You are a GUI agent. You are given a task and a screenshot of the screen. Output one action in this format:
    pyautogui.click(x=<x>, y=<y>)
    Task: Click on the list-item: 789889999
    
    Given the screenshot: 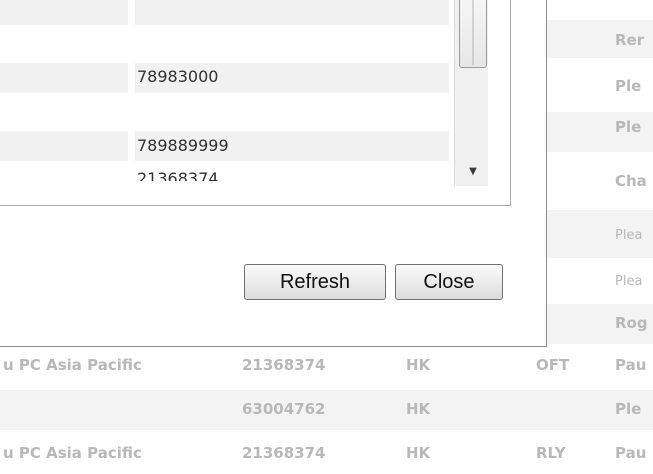 What is the action you would take?
    pyautogui.click(x=225, y=146)
    